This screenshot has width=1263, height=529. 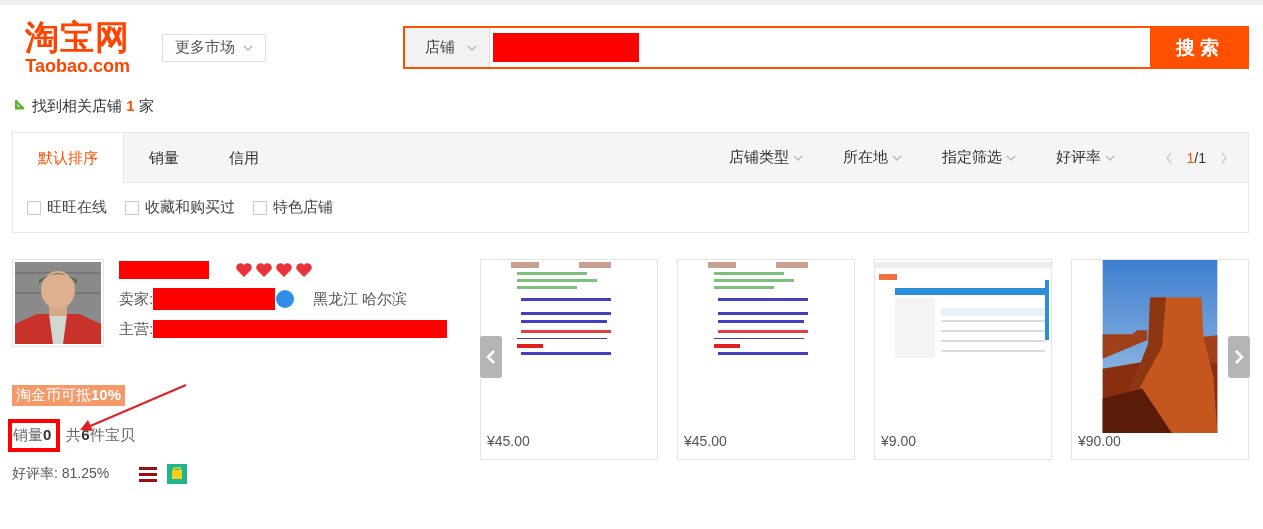 What do you see at coordinates (1099, 442) in the screenshot?
I see `product-price: ¥90.00` at bounding box center [1099, 442].